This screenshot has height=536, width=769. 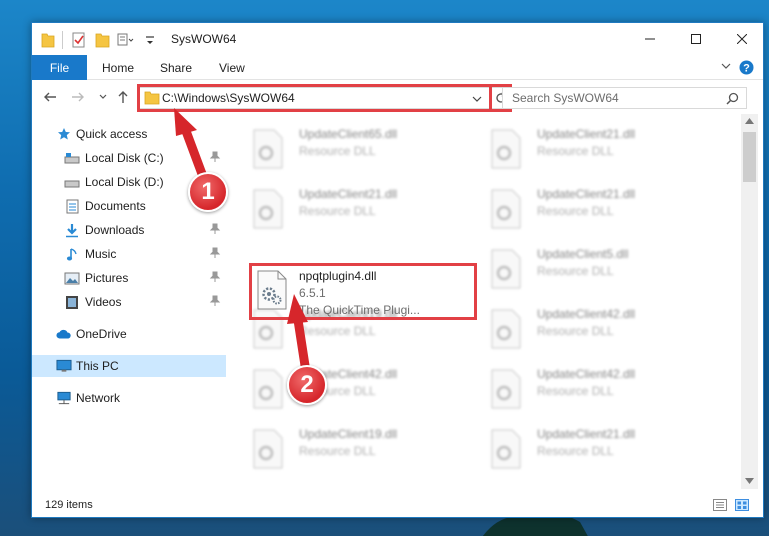 I want to click on step-2-badge: 2, so click(x=307, y=385).